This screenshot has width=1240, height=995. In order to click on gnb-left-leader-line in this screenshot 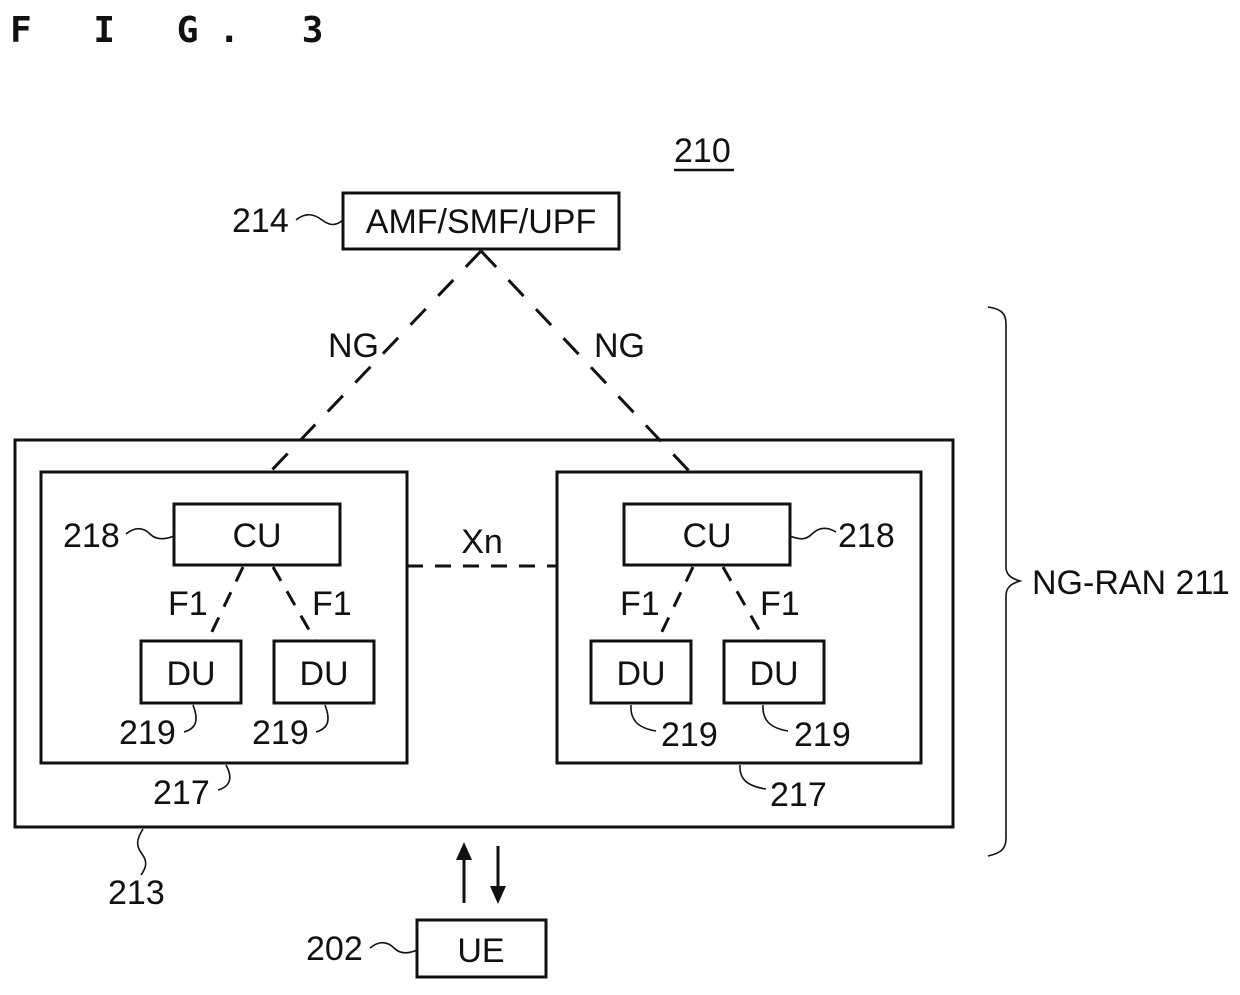, I will do `click(224, 777)`.